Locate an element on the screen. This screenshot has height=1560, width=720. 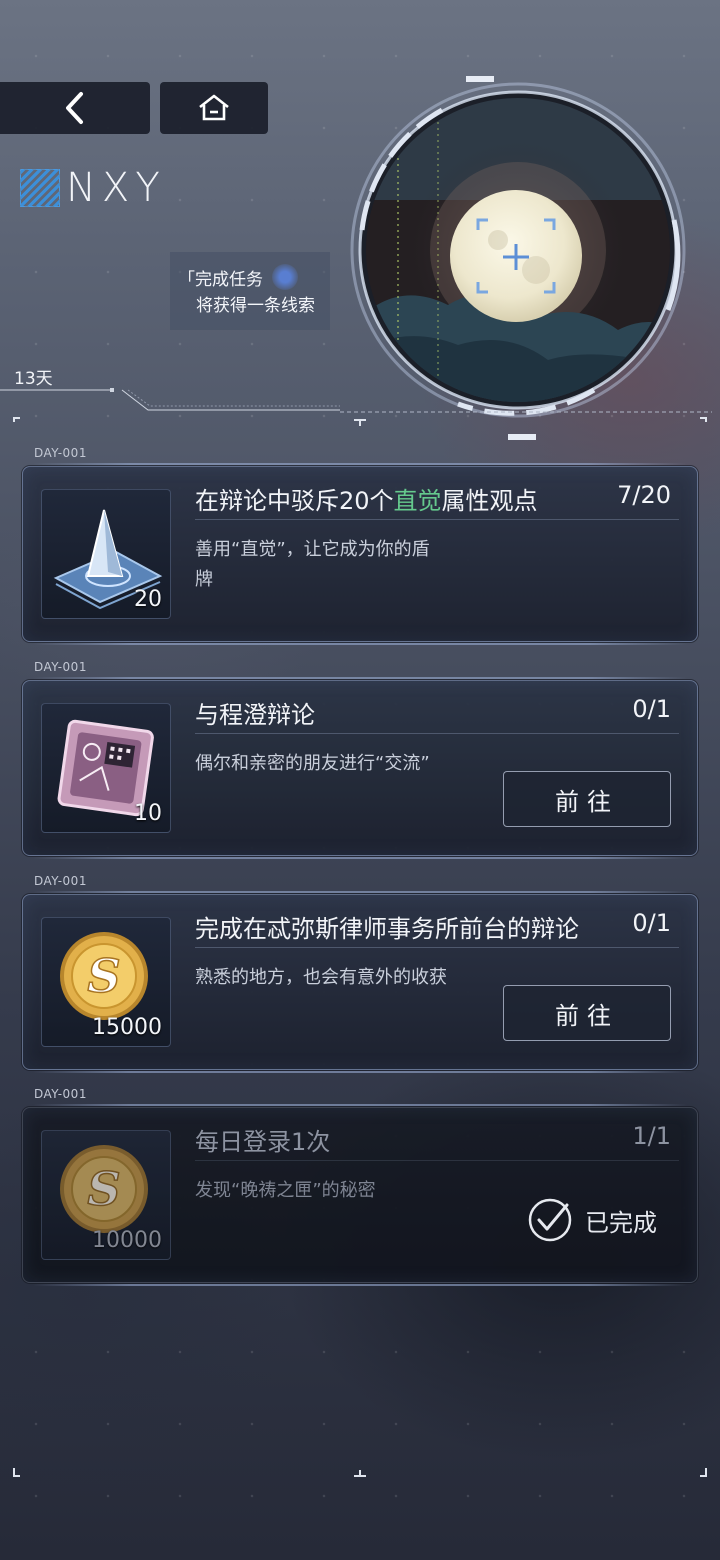
task-title: 完成在忒弥斯律师事务所前台的辩论 is located at coordinates (387, 929).